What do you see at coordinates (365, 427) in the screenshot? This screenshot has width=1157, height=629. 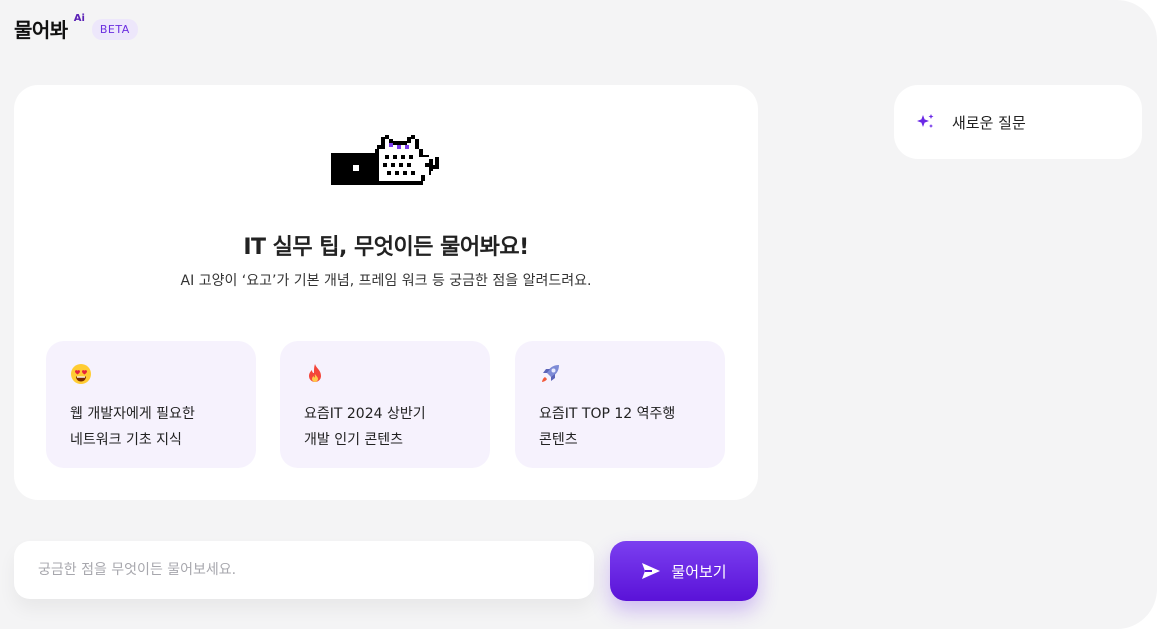 I see `suggestion-text: 요즘IT 2024 상반기 개발 인기 콘텐츠` at bounding box center [365, 427].